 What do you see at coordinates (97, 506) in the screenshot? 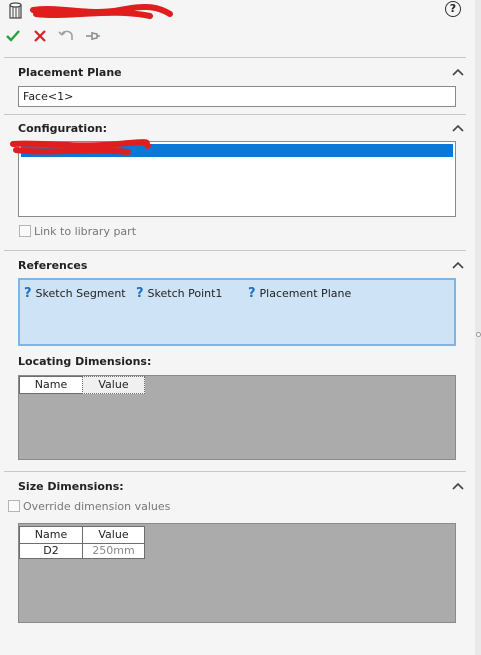
I see `override-dimensions-label: Override dimension values` at bounding box center [97, 506].